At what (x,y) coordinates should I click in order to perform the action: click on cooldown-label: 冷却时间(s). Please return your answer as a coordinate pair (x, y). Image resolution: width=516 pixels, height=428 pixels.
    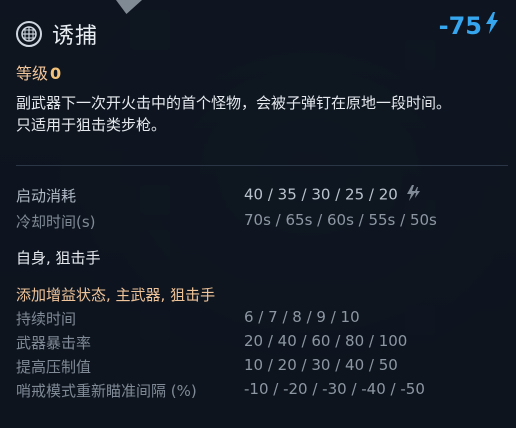
    Looking at the image, I should click on (56, 222).